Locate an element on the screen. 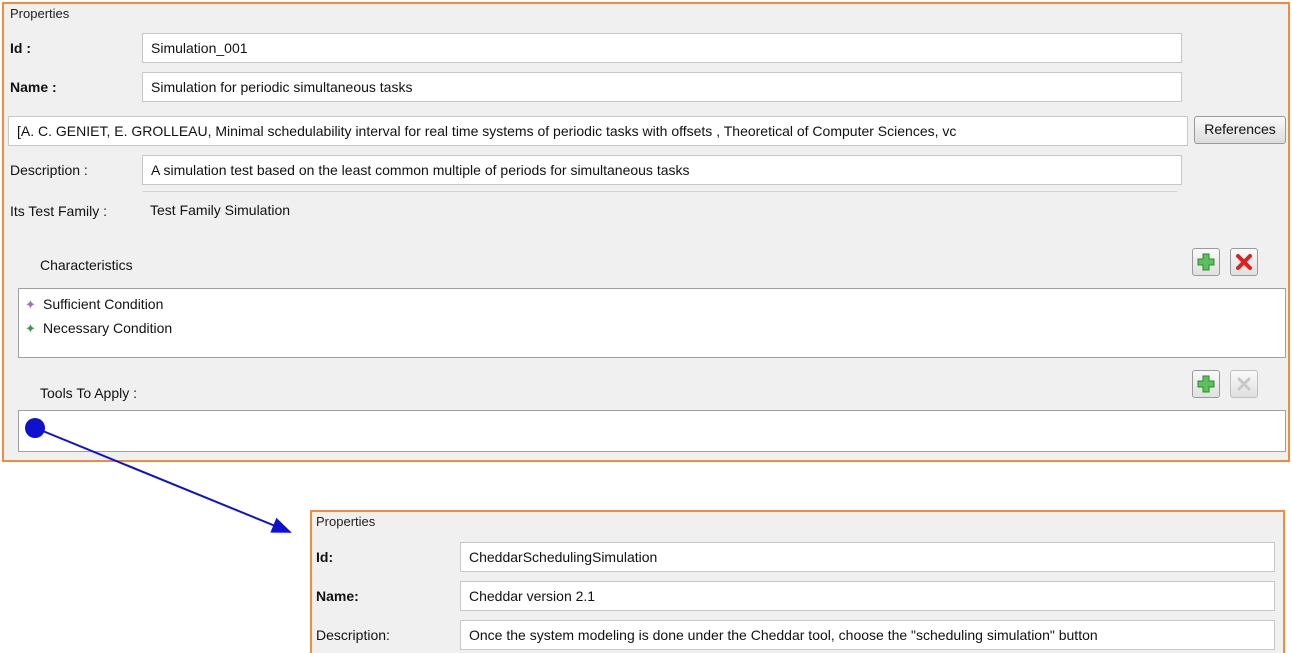 The width and height of the screenshot is (1292, 653). name-field: Cheddar version 2.1 is located at coordinates (867, 596).